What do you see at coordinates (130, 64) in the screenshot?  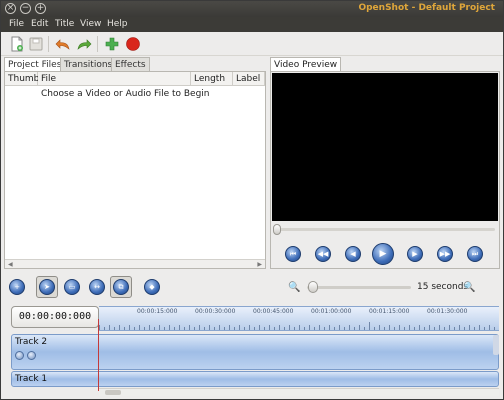 I see `tab-effects: Effects` at bounding box center [130, 64].